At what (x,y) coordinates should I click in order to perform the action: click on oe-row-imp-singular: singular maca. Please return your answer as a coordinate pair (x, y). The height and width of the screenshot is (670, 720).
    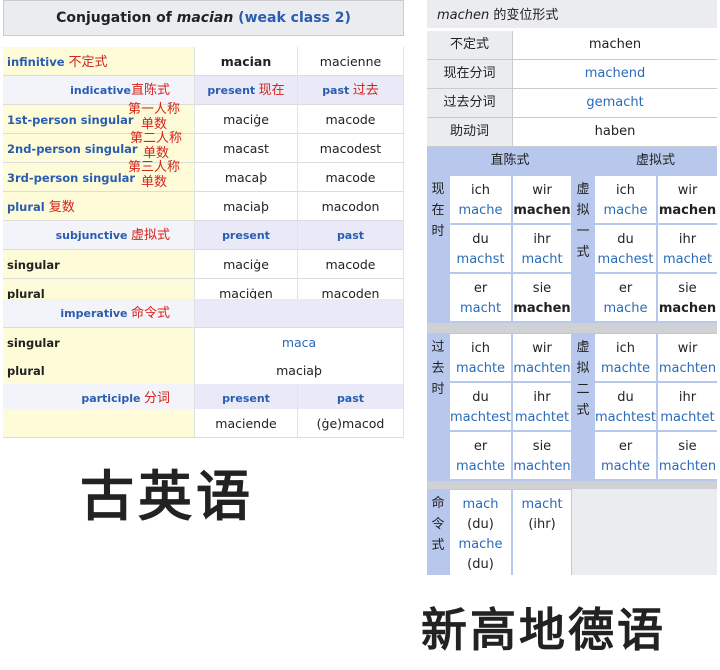
    Looking at the image, I should click on (203, 342).